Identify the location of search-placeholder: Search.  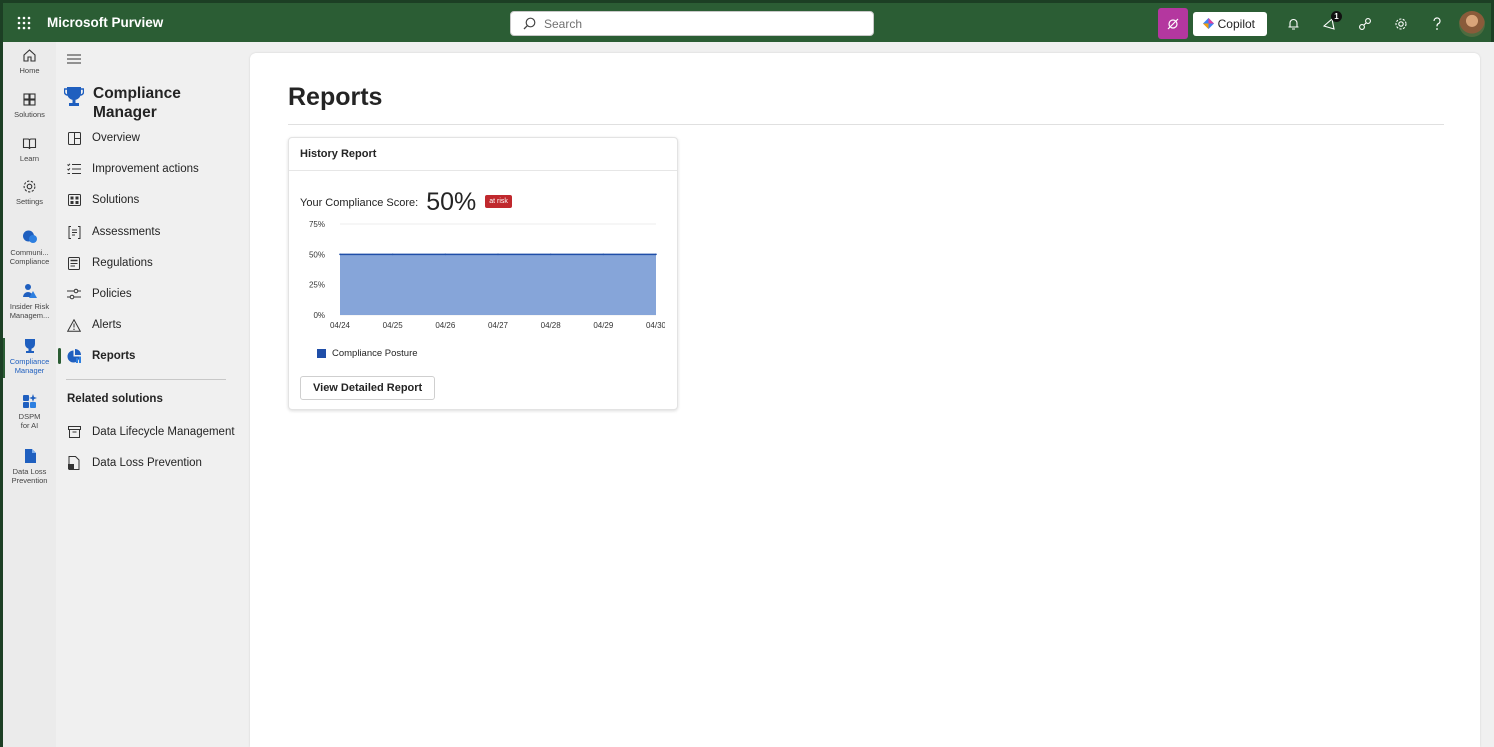
(563, 23).